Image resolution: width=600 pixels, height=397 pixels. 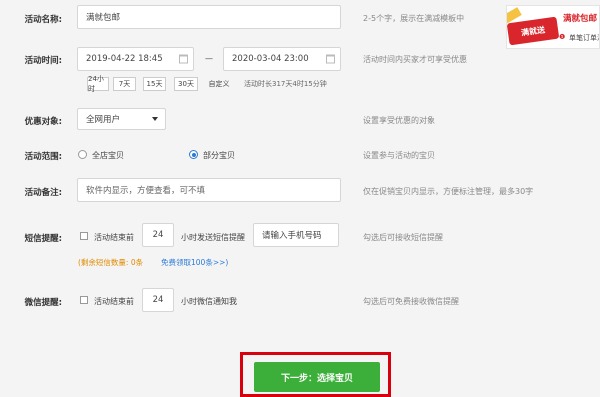 I want to click on target-label: 优惠对象:, so click(x=43, y=122).